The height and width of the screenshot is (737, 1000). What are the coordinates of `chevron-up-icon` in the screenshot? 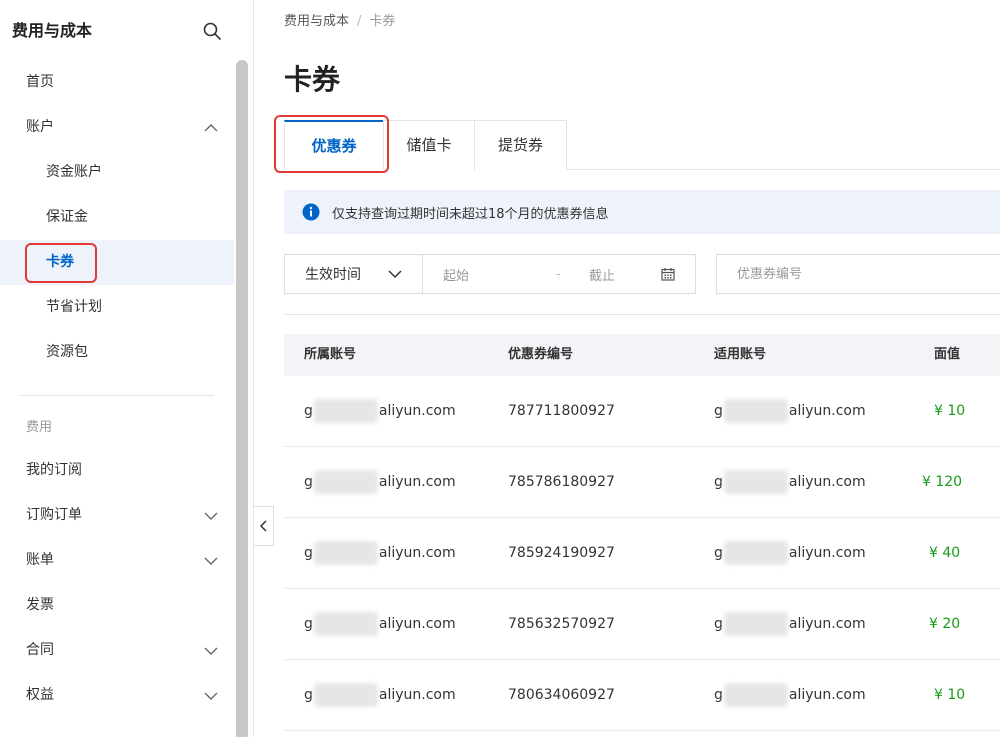 It's located at (211, 128).